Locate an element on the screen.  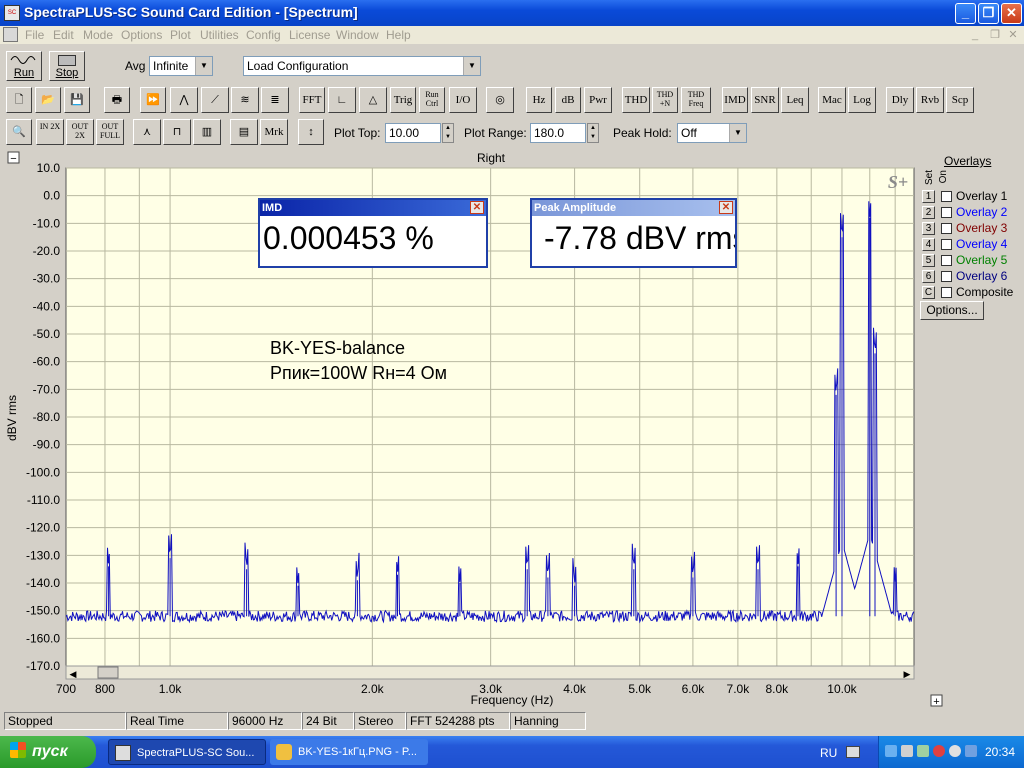
restore-button: ❐ is located at coordinates (988, 13).